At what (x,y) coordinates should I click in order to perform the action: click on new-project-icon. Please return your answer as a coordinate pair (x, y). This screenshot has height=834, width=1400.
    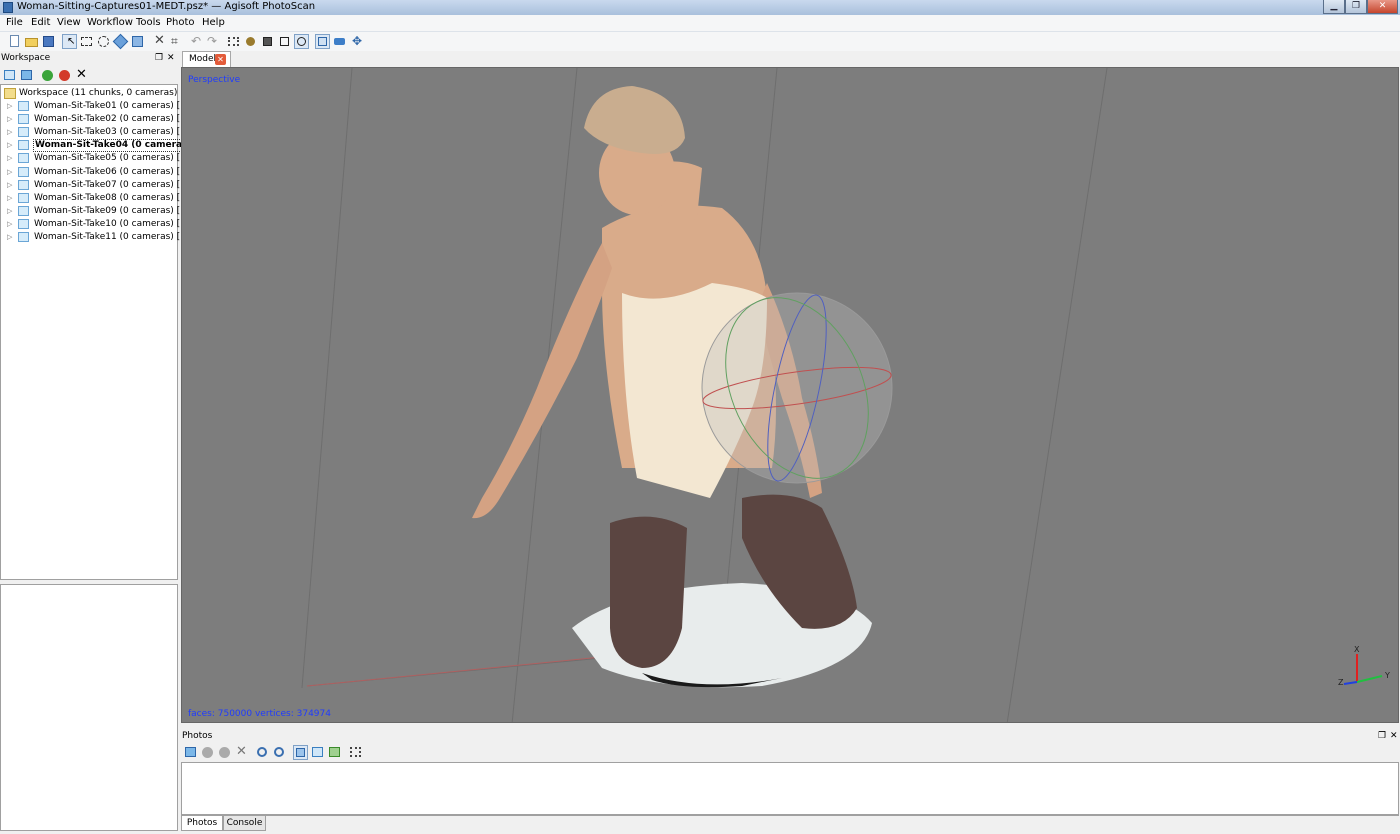
    Looking at the image, I should click on (14, 41).